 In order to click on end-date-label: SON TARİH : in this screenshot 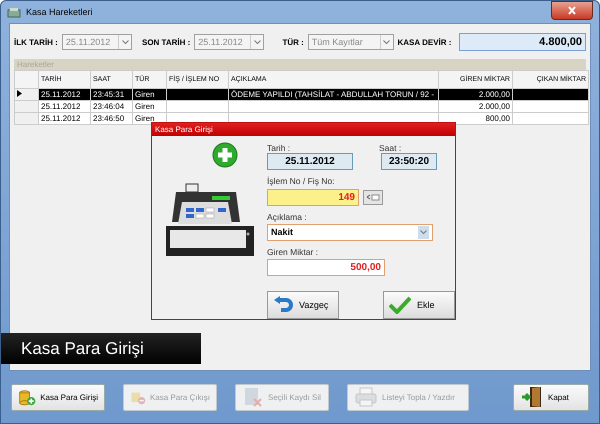, I will do `click(166, 42)`.